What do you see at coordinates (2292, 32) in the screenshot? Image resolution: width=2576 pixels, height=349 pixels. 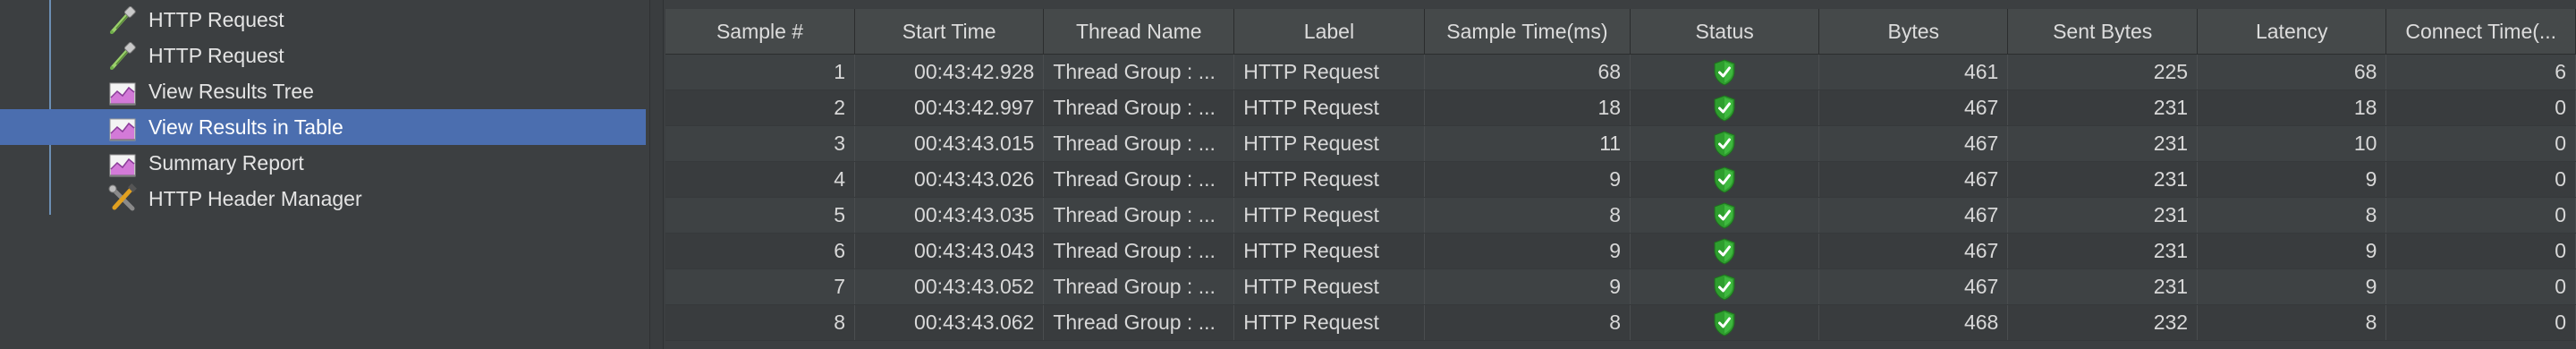 I see `column-header-latency: Latency` at bounding box center [2292, 32].